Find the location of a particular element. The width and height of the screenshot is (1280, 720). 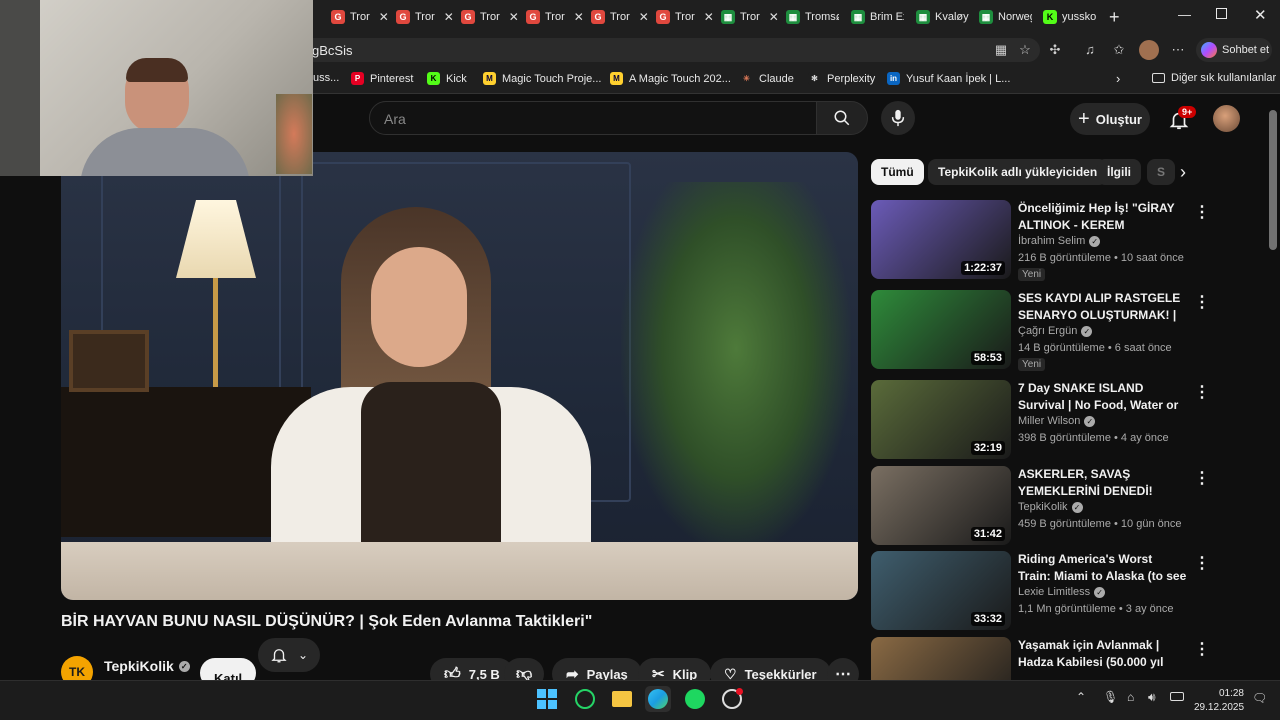

filter-chip: İlgili is located at coordinates (1119, 172).